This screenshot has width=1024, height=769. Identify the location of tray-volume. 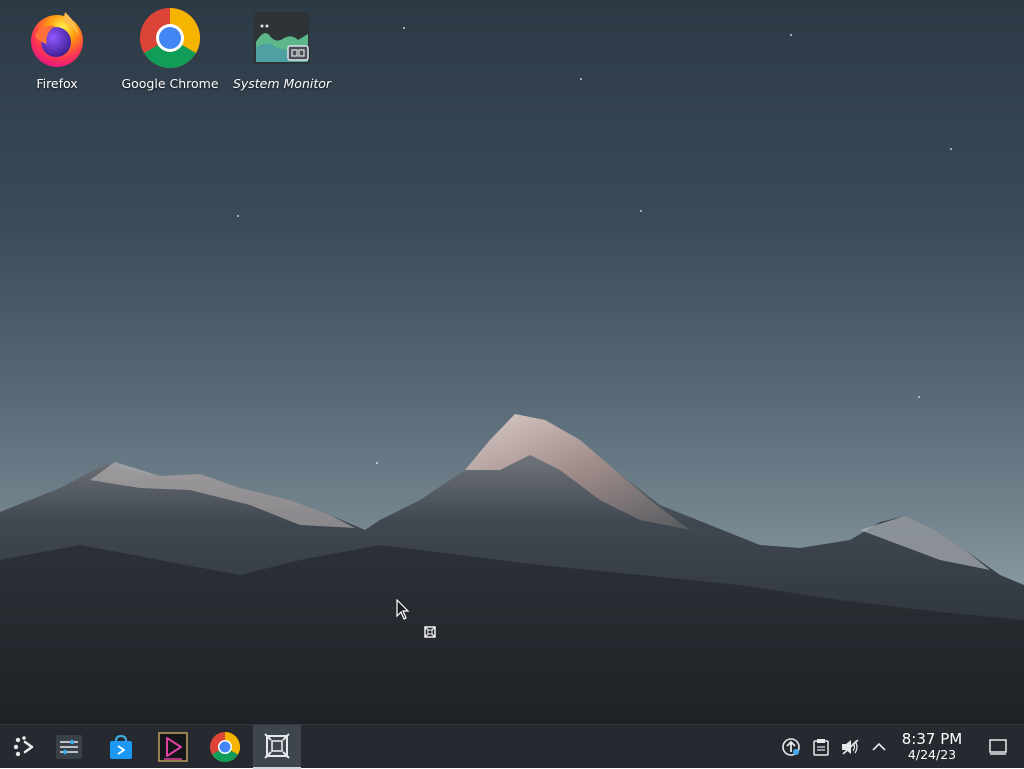
(850, 747).